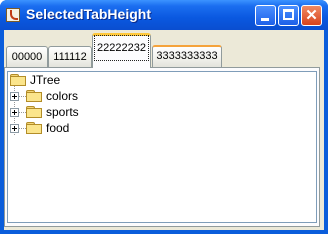 Image resolution: width=328 pixels, height=240 pixels. What do you see at coordinates (265, 15) in the screenshot?
I see `minimize-button` at bounding box center [265, 15].